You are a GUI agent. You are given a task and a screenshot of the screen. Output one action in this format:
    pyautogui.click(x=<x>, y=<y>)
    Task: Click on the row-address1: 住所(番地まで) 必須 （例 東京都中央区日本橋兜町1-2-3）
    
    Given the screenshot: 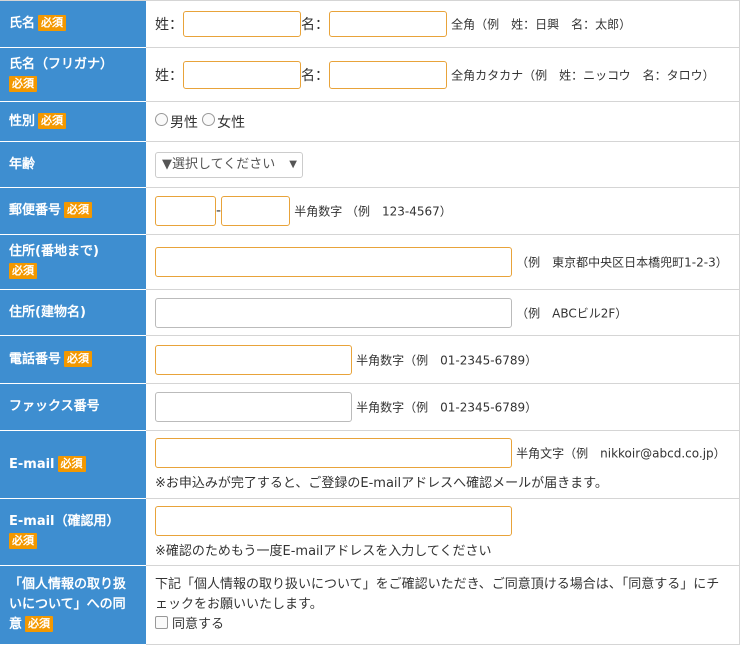 What is the action you would take?
    pyautogui.click(x=370, y=262)
    